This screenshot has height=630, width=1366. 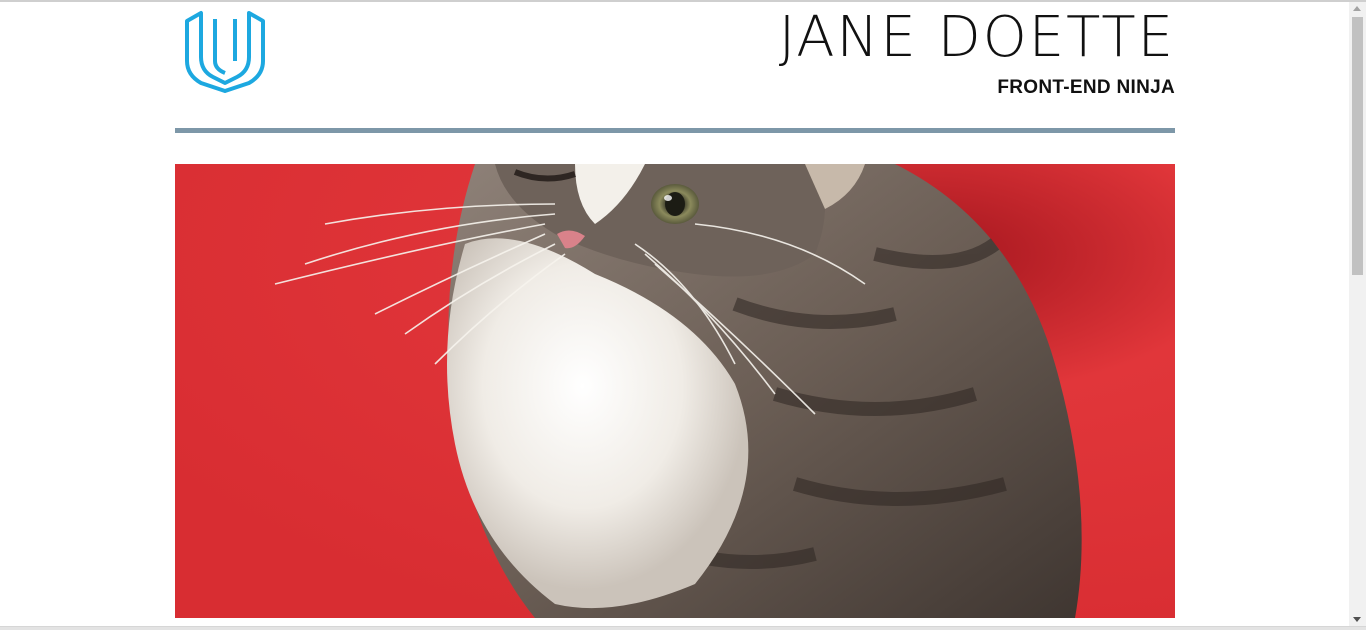 What do you see at coordinates (675, 130) in the screenshot?
I see `header-divider` at bounding box center [675, 130].